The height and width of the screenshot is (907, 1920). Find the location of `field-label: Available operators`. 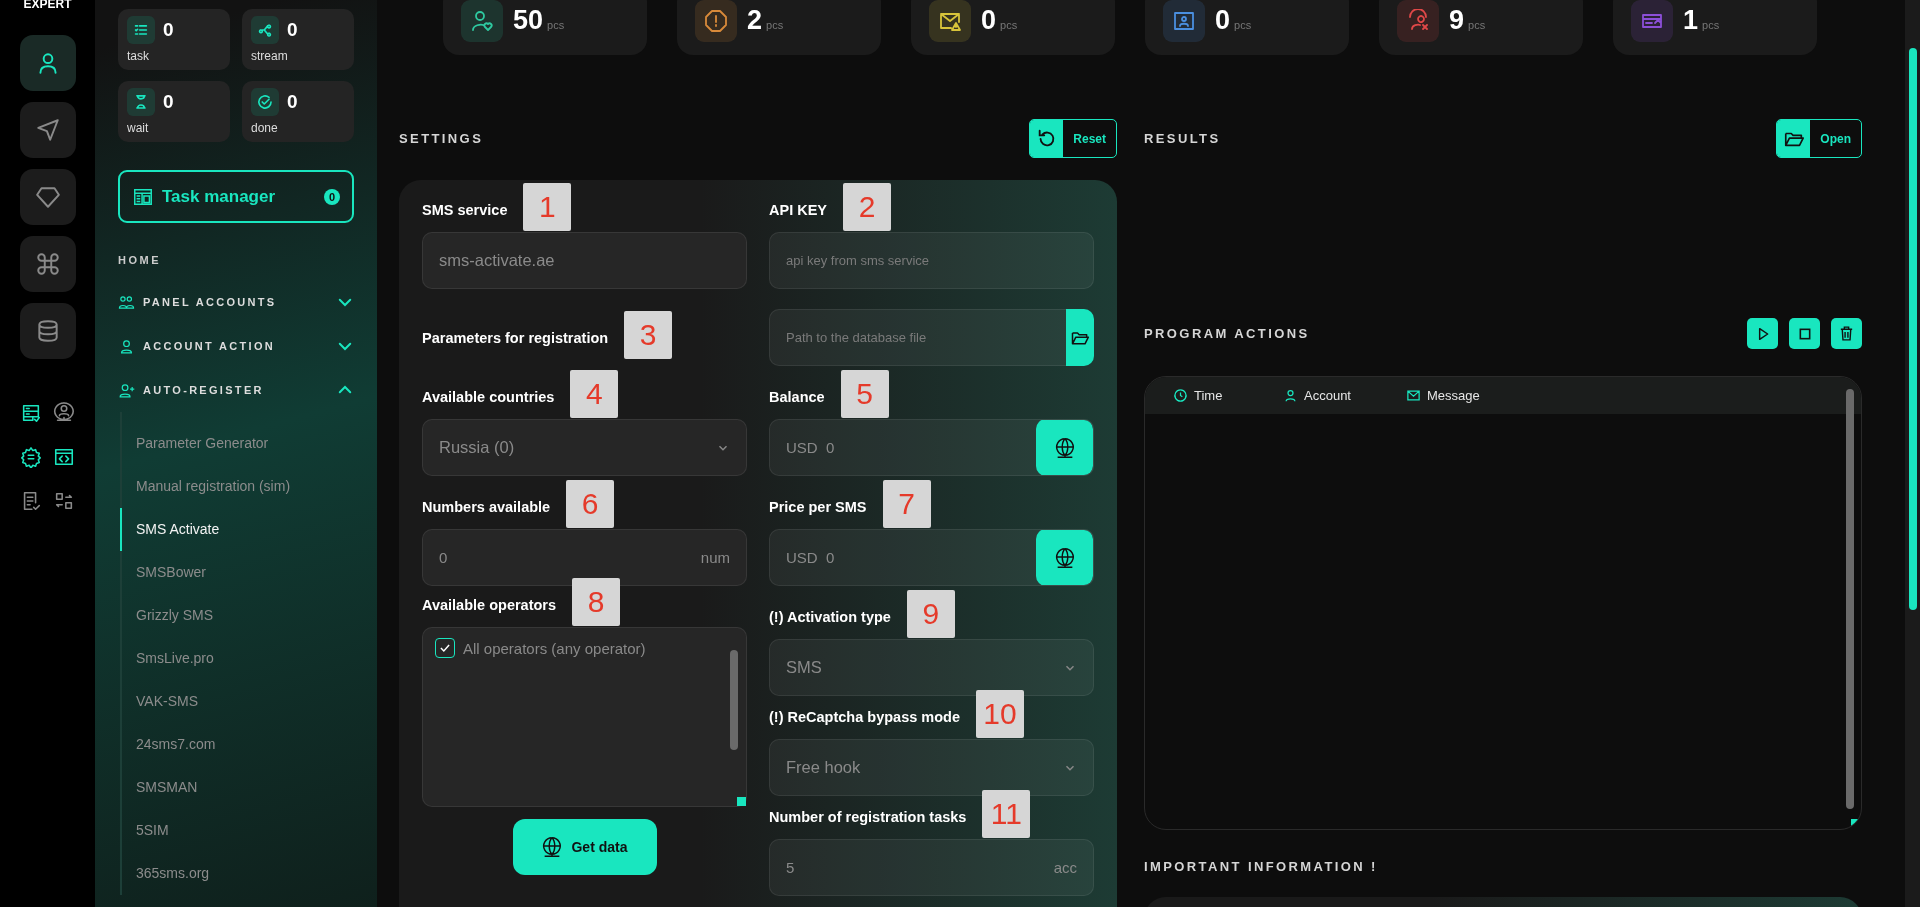

field-label: Available operators is located at coordinates (489, 605).